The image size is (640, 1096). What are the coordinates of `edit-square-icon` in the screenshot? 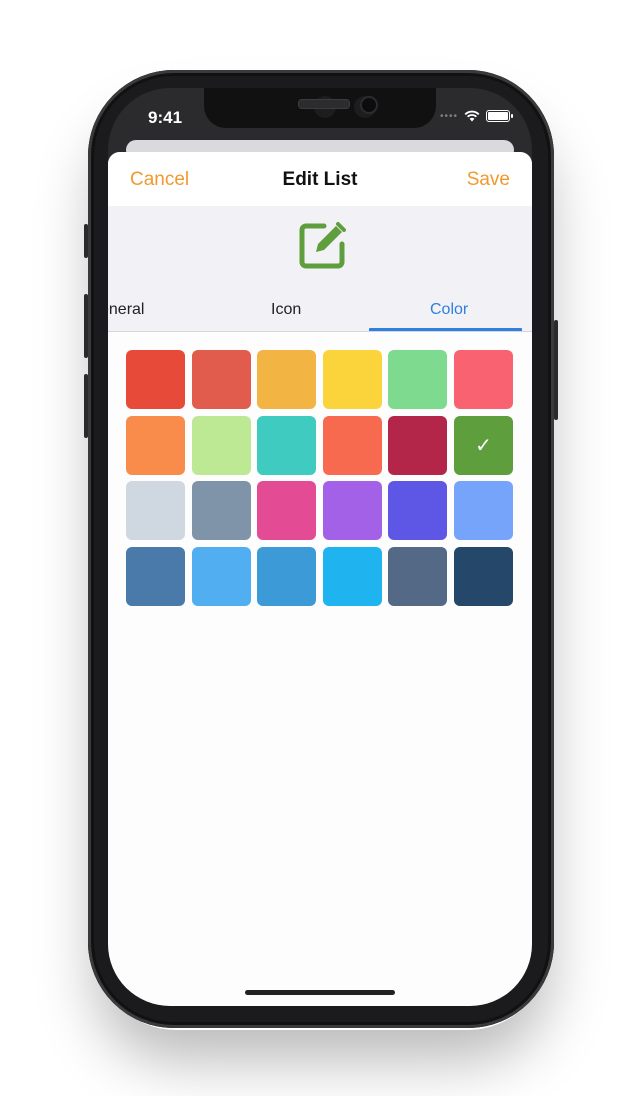 It's located at (322, 245).